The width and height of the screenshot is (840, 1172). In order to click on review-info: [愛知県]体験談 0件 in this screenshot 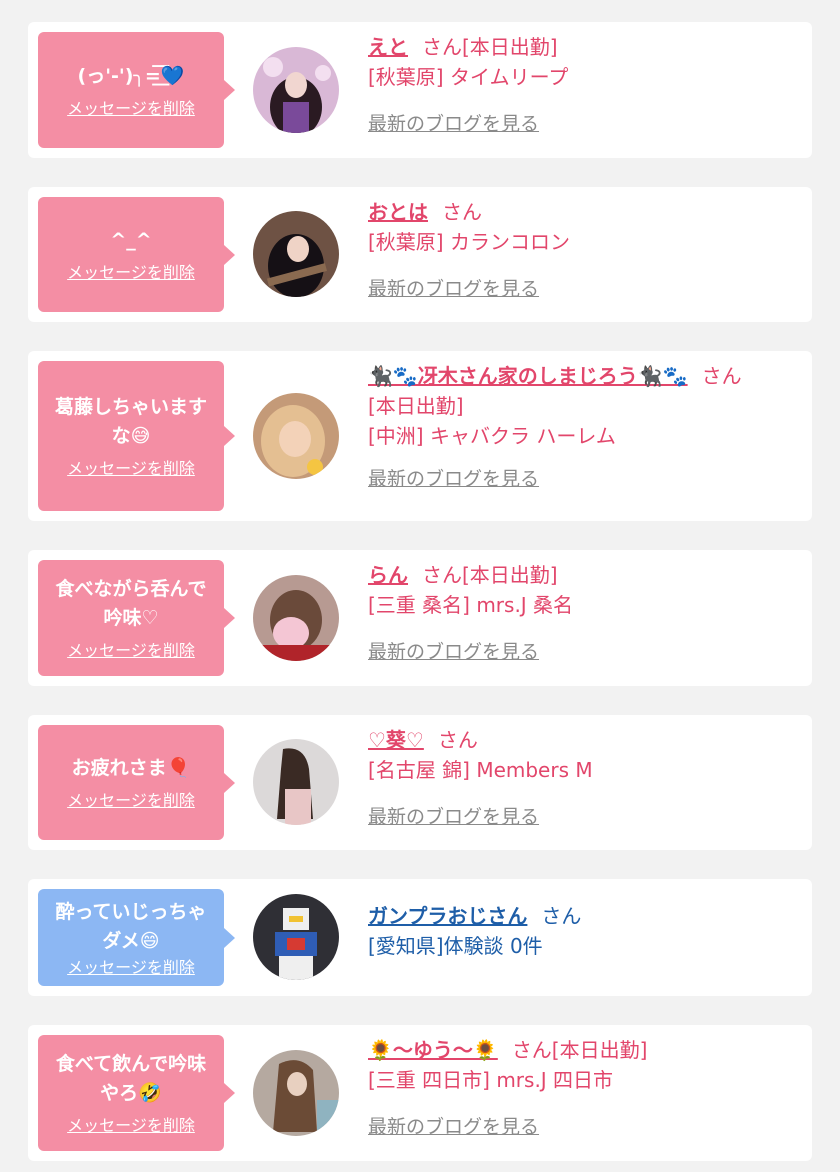, I will do `click(455, 946)`.